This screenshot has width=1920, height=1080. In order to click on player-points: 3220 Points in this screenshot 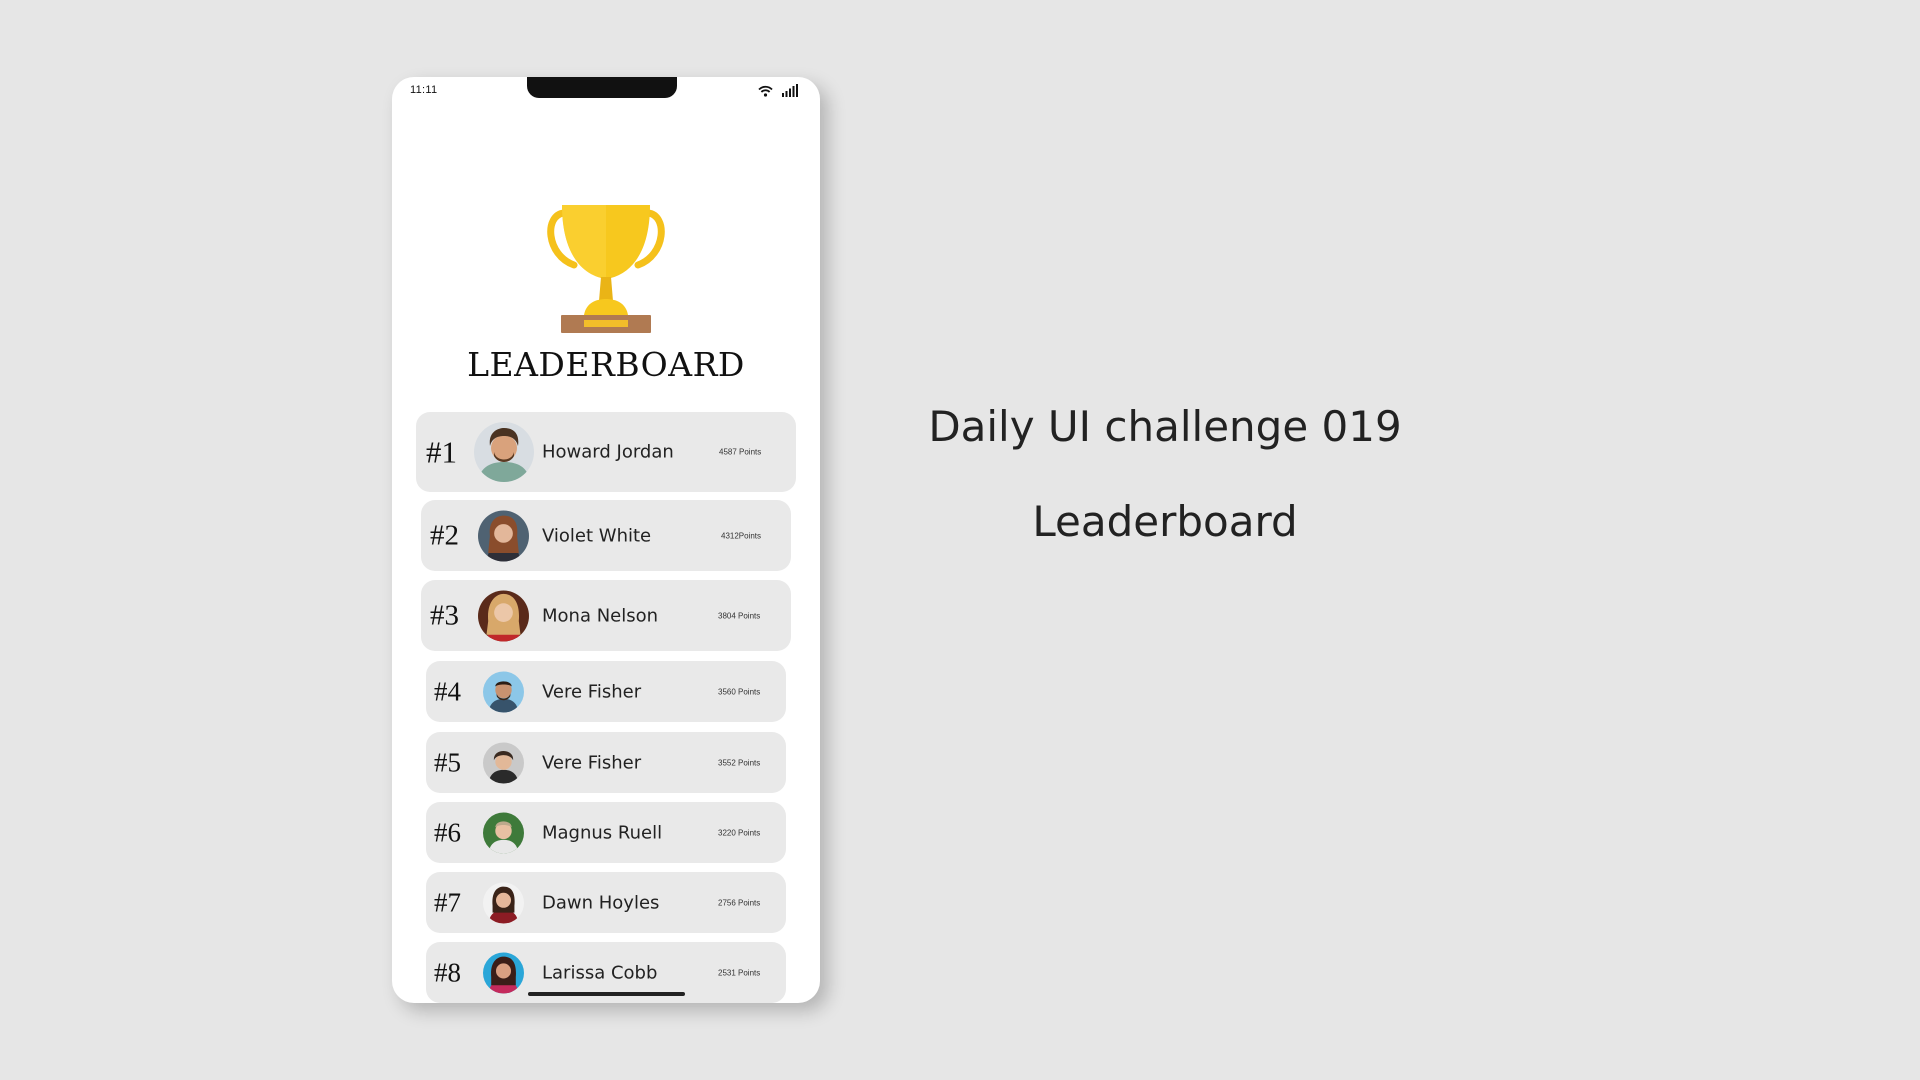, I will do `click(739, 832)`.